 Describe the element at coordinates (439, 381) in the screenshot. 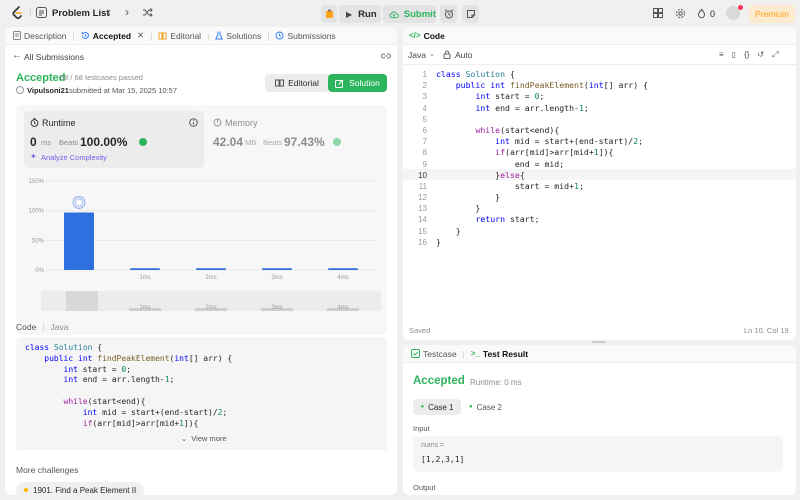

I see `result-status: Accepted` at that location.